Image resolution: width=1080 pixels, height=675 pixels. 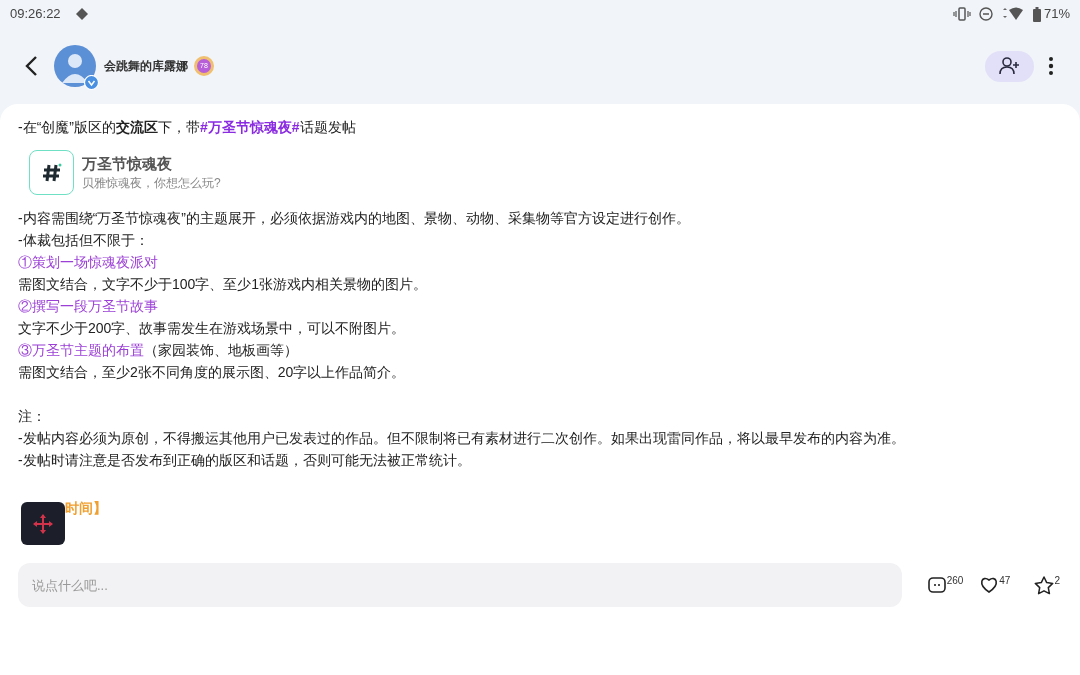 What do you see at coordinates (81, 350) in the screenshot?
I see `option-link: ③万圣节主题的布置` at bounding box center [81, 350].